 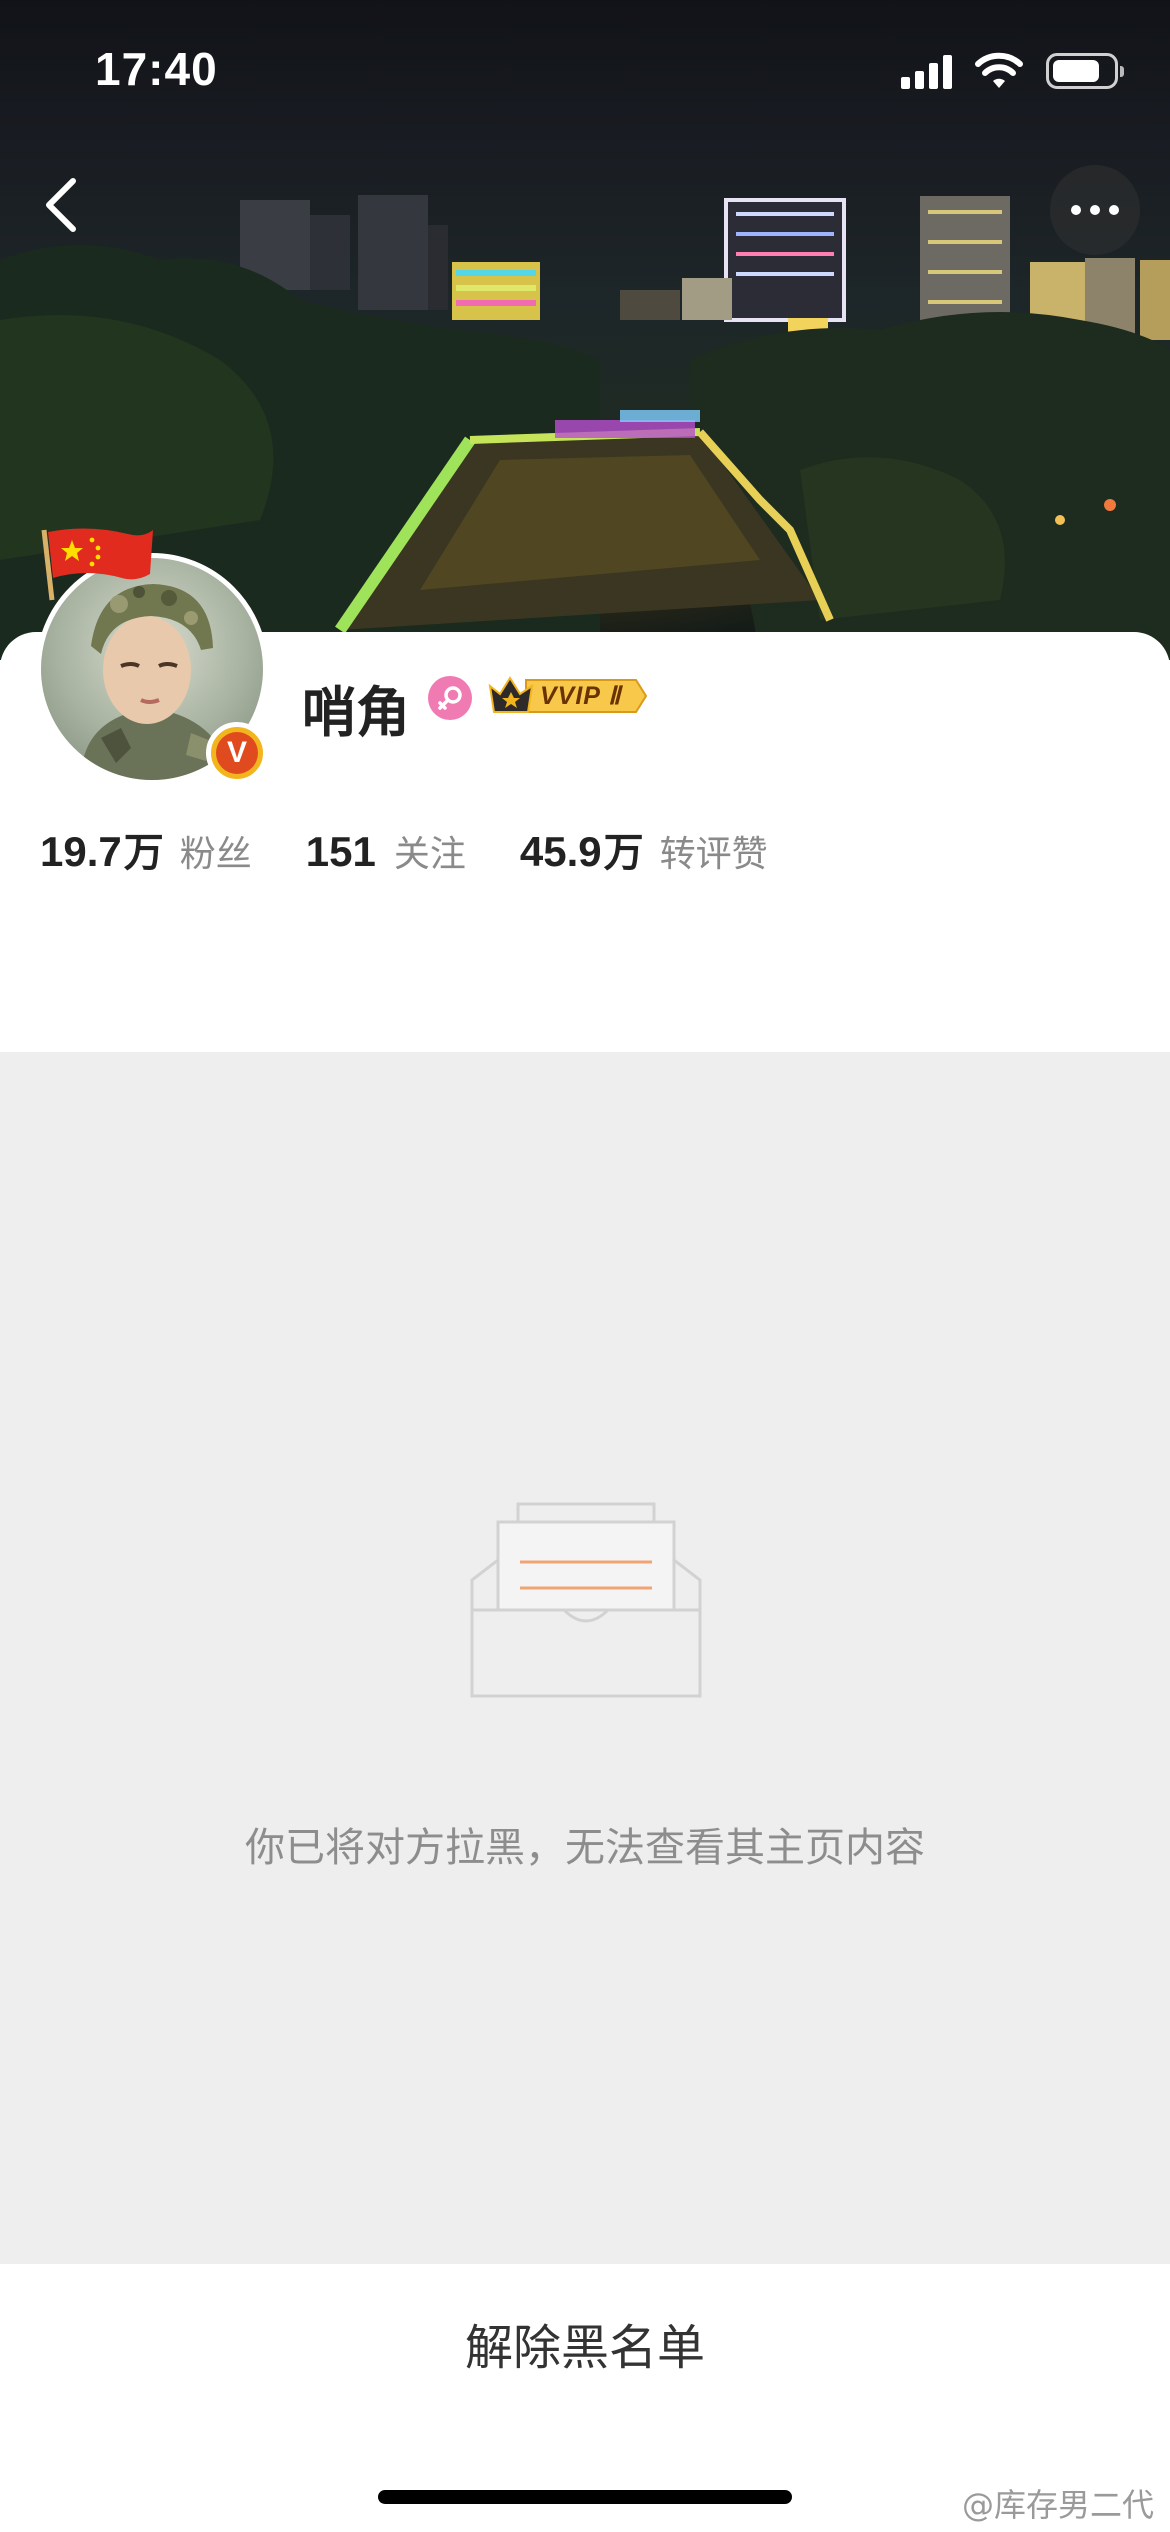 I want to click on home-indicator, so click(x=585, y=2497).